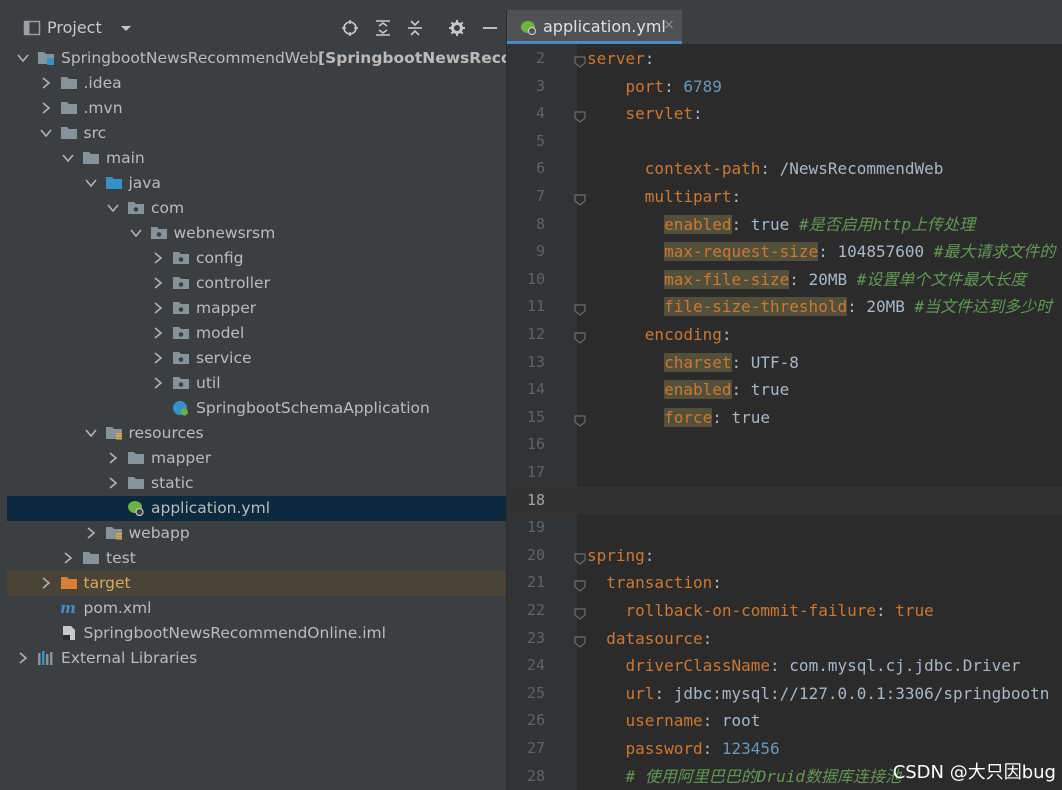 The height and width of the screenshot is (790, 1062). I want to click on minimize-icon, so click(490, 28).